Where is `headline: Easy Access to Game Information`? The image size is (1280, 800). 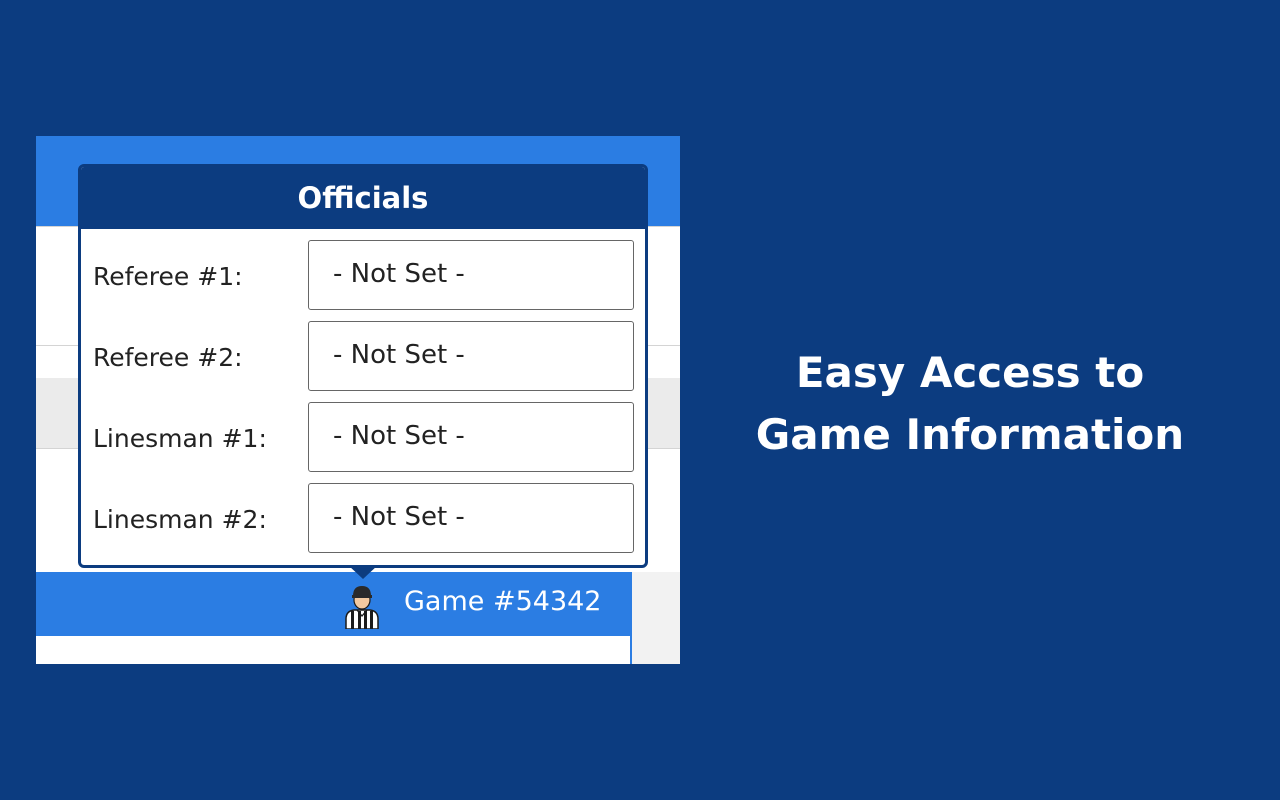 headline: Easy Access to Game Information is located at coordinates (970, 404).